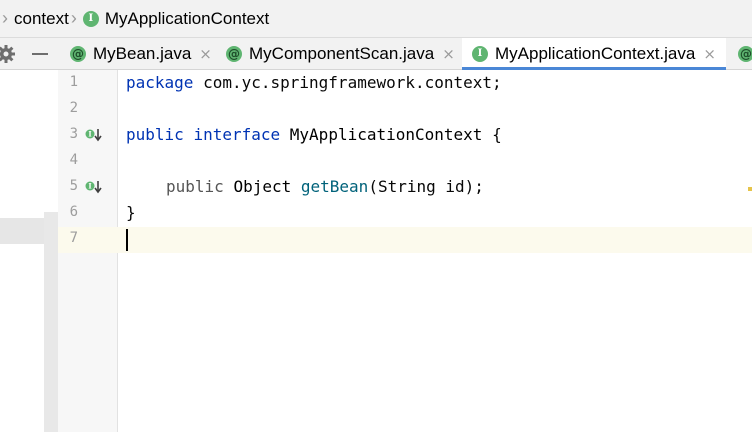 This screenshot has height=432, width=752. Describe the element at coordinates (347, 82) in the screenshot. I see `package-name: com.yc.springframework.context;` at that location.